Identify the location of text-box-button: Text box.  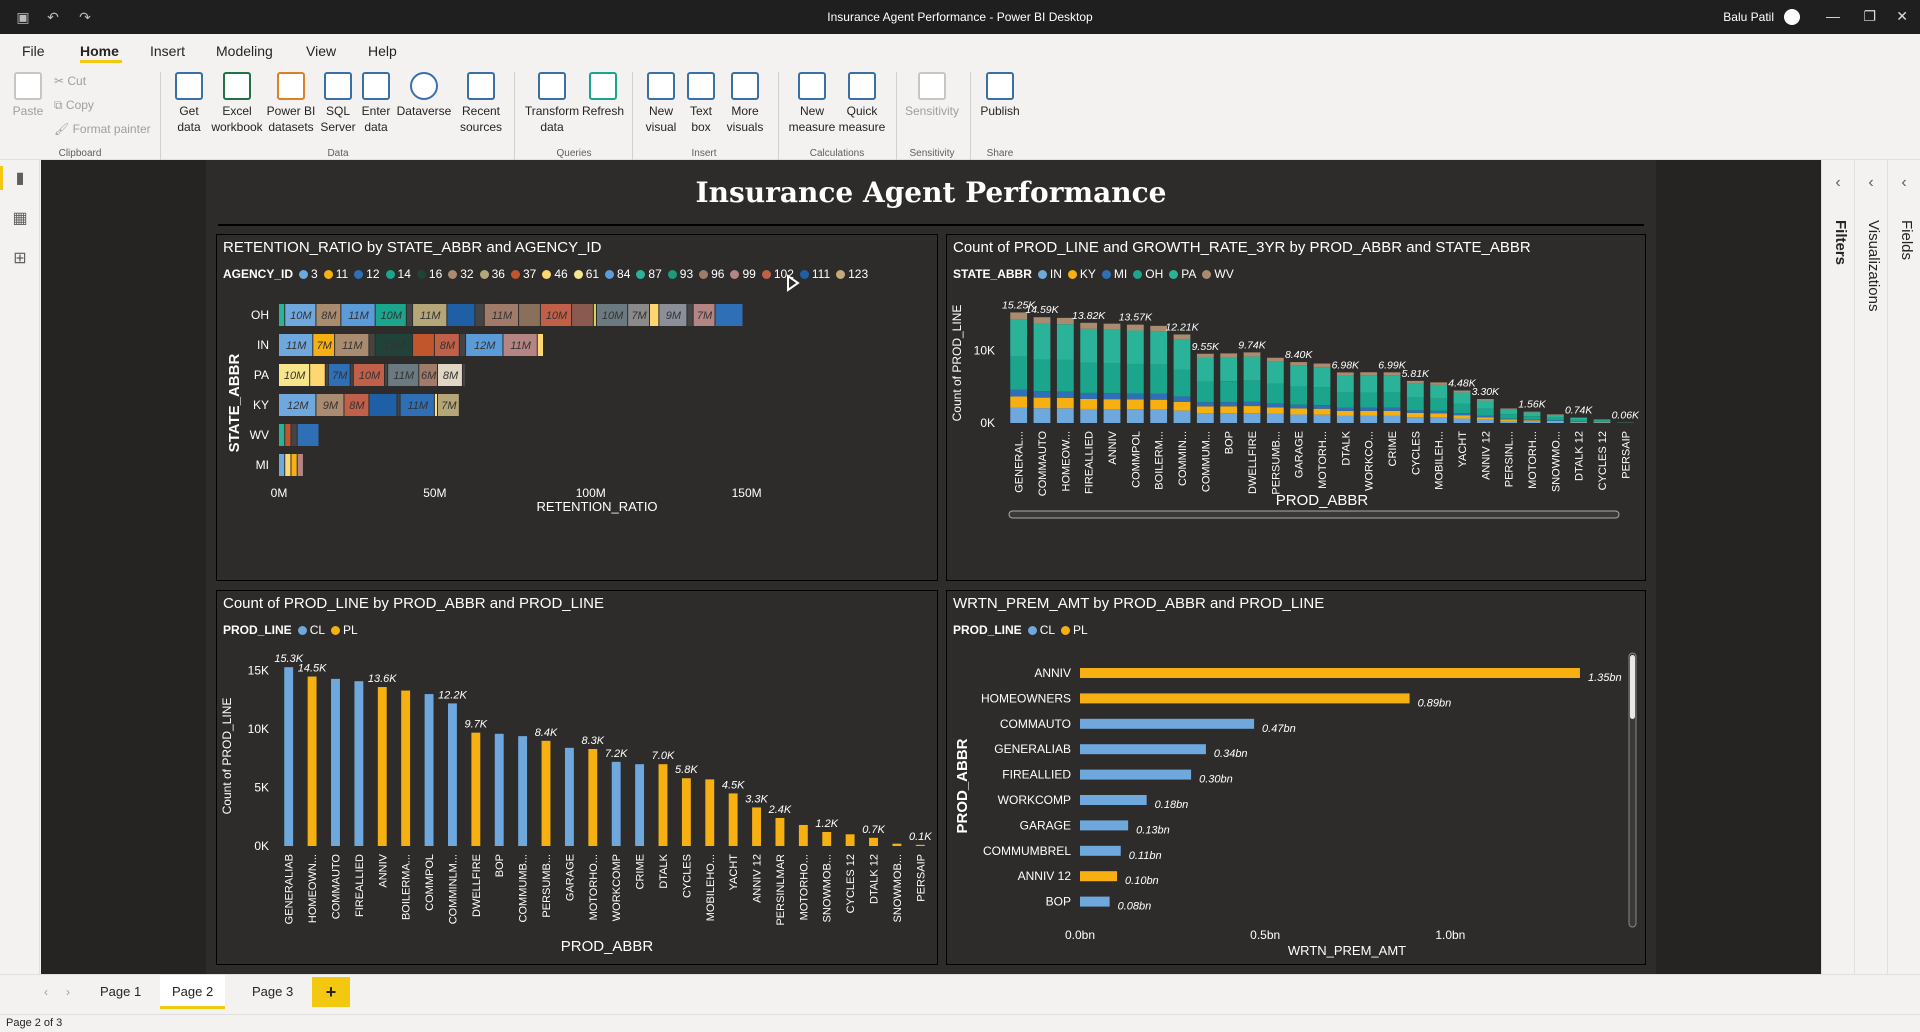
(701, 103).